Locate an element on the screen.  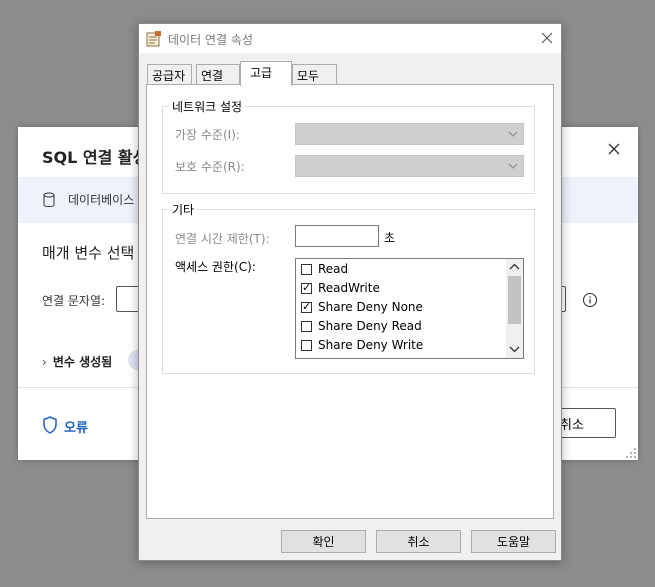
list-item-label: Share Deny Read is located at coordinates (370, 326).